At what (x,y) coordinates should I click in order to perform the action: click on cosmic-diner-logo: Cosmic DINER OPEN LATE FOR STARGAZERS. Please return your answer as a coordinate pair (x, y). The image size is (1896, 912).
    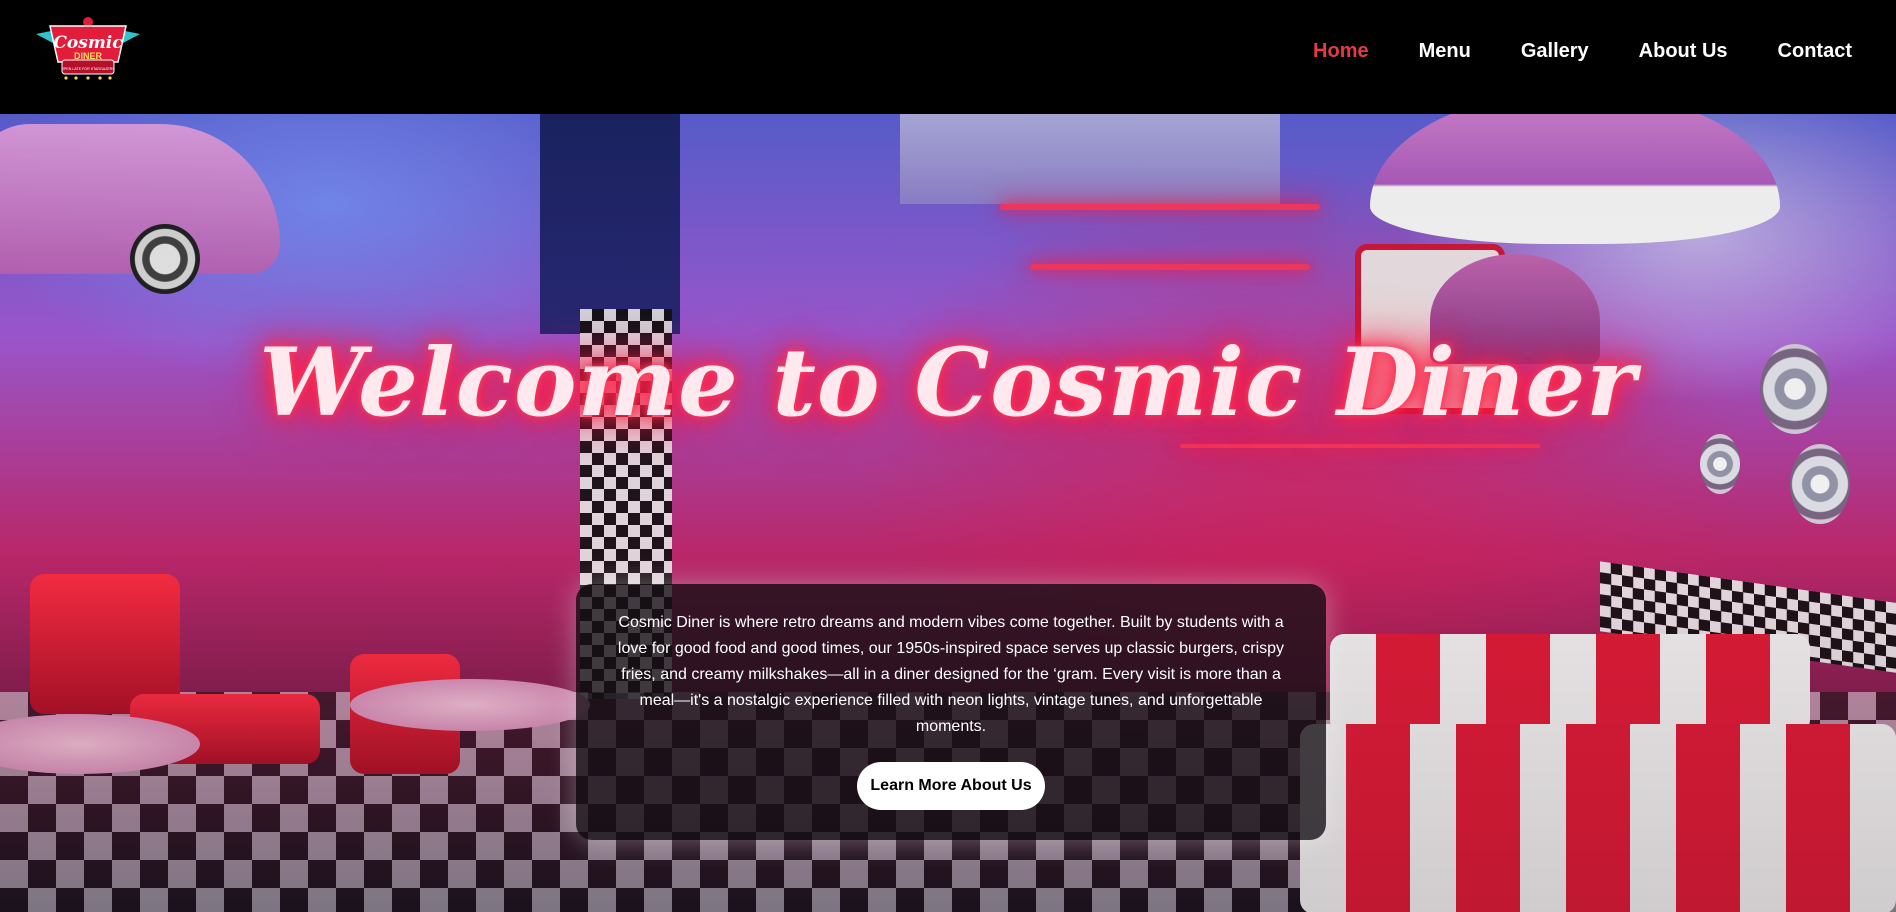
    Looking at the image, I should click on (88, 49).